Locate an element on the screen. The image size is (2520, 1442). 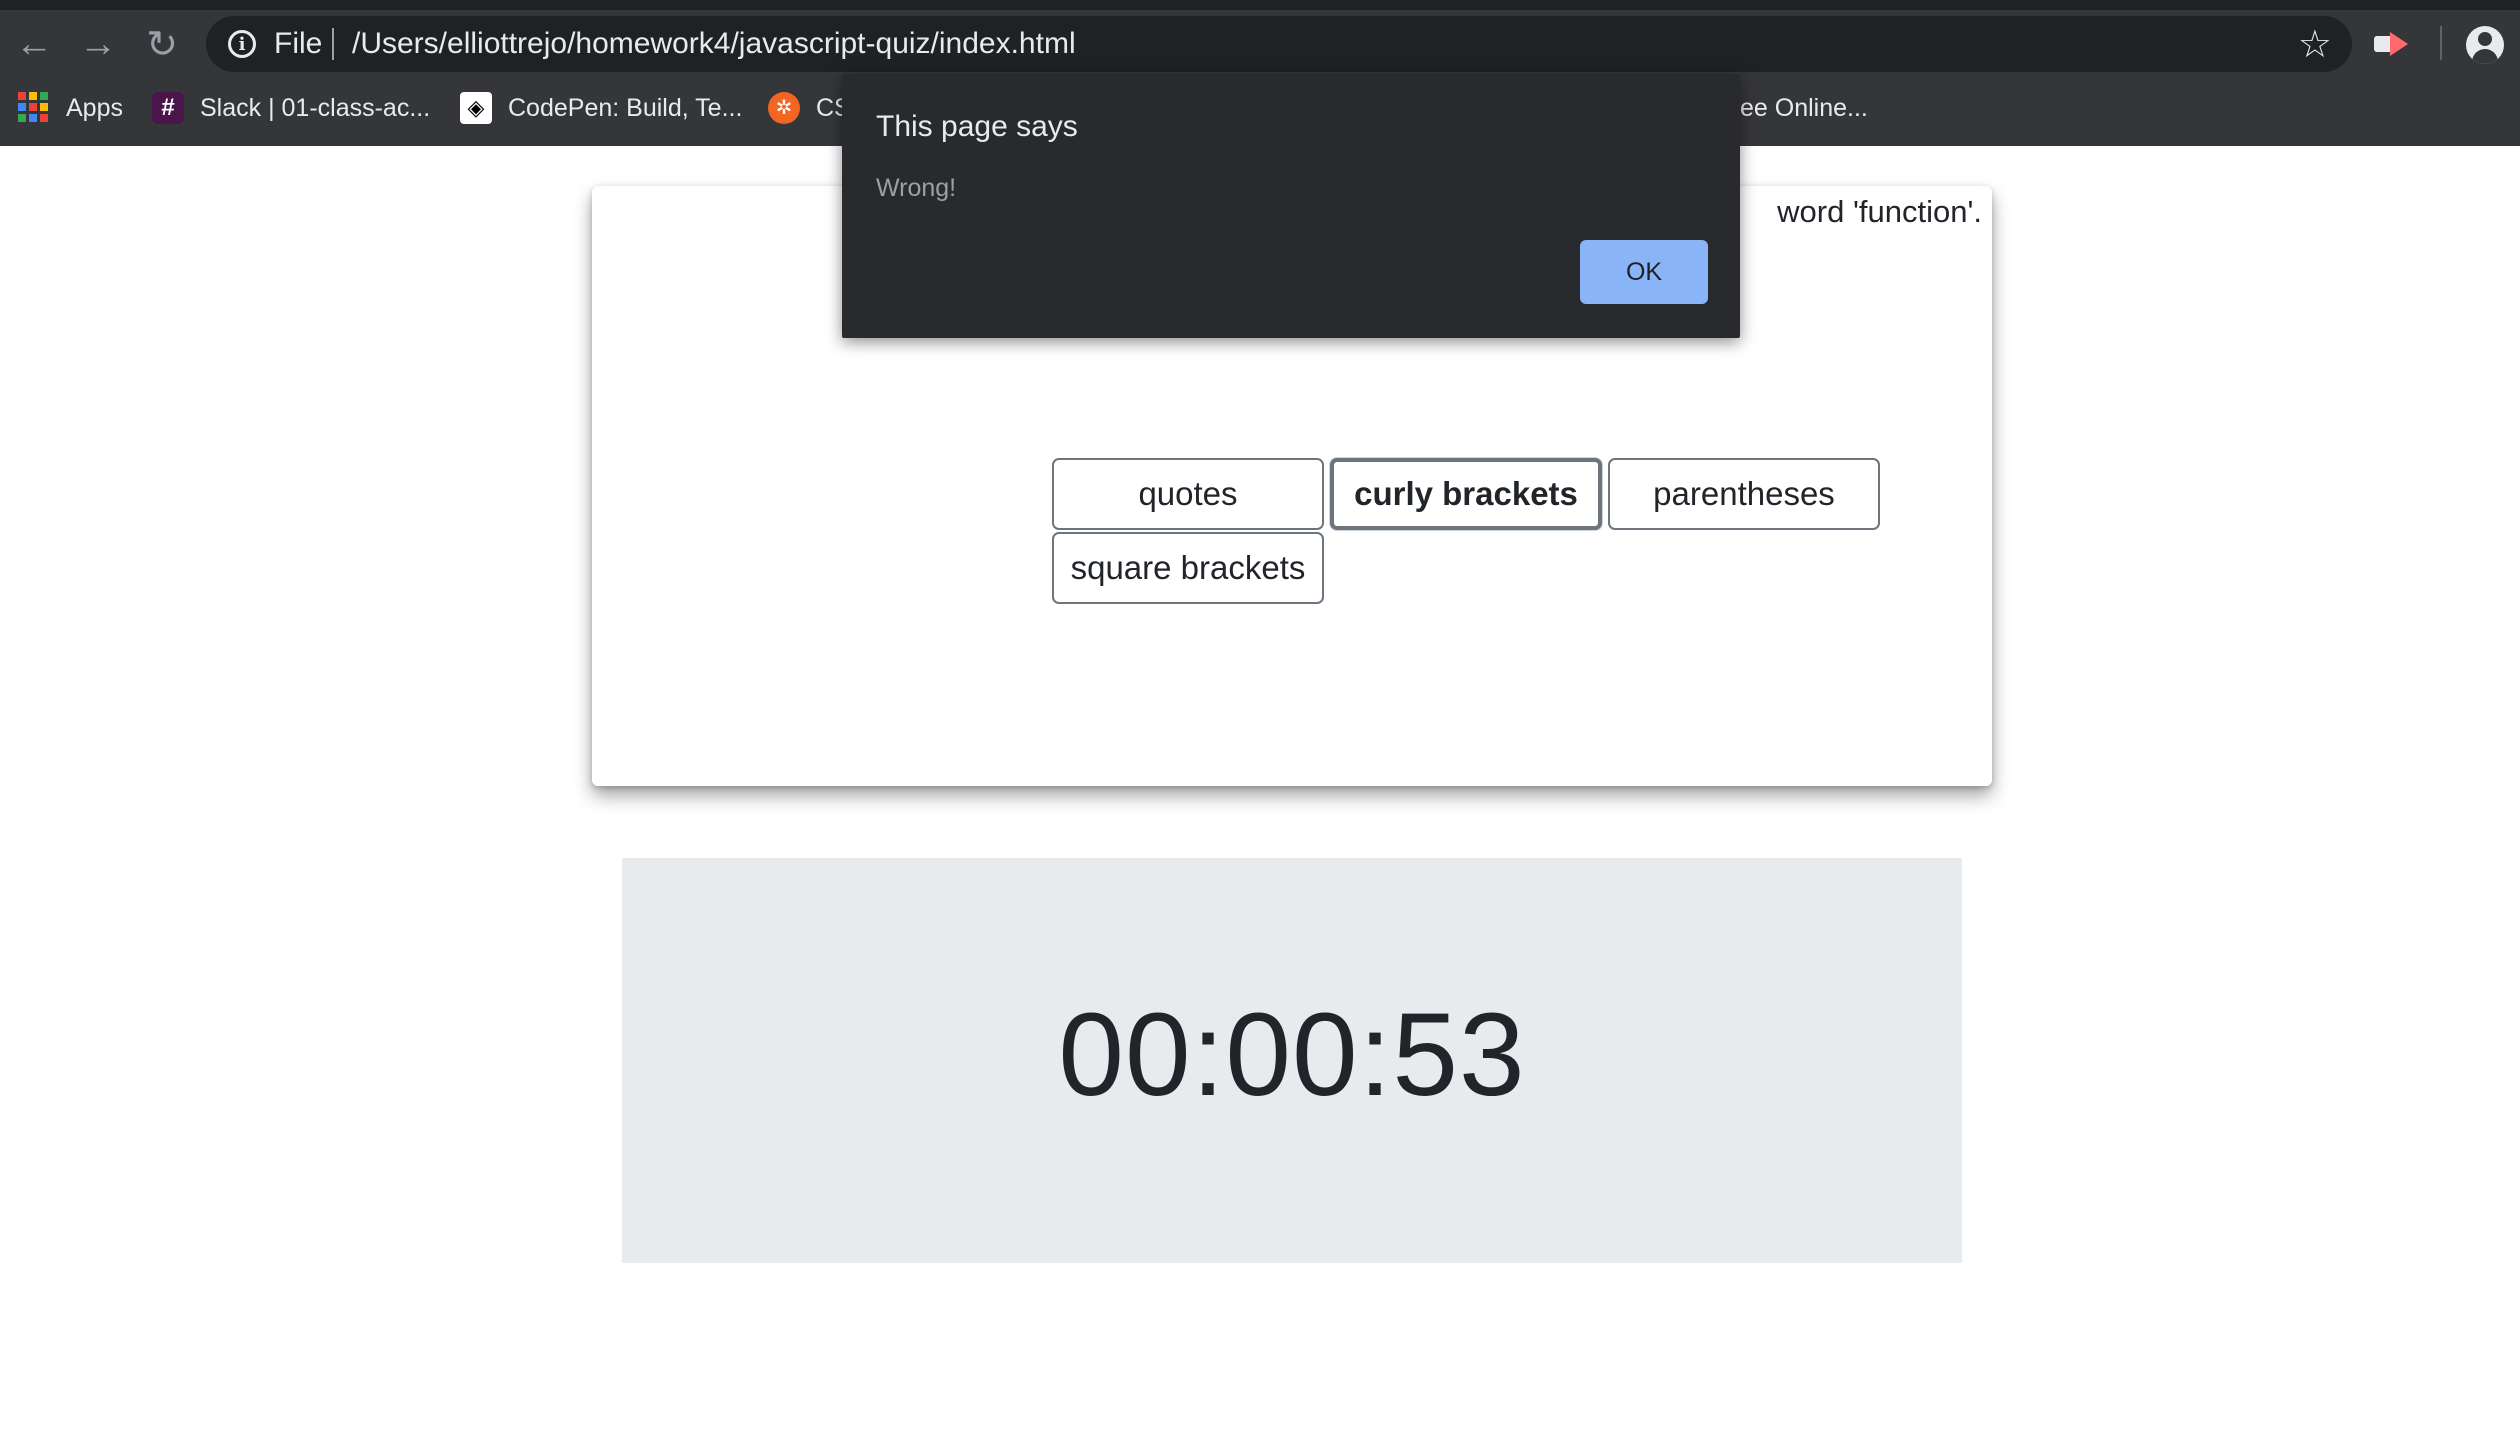
info-icon: i is located at coordinates (242, 44).